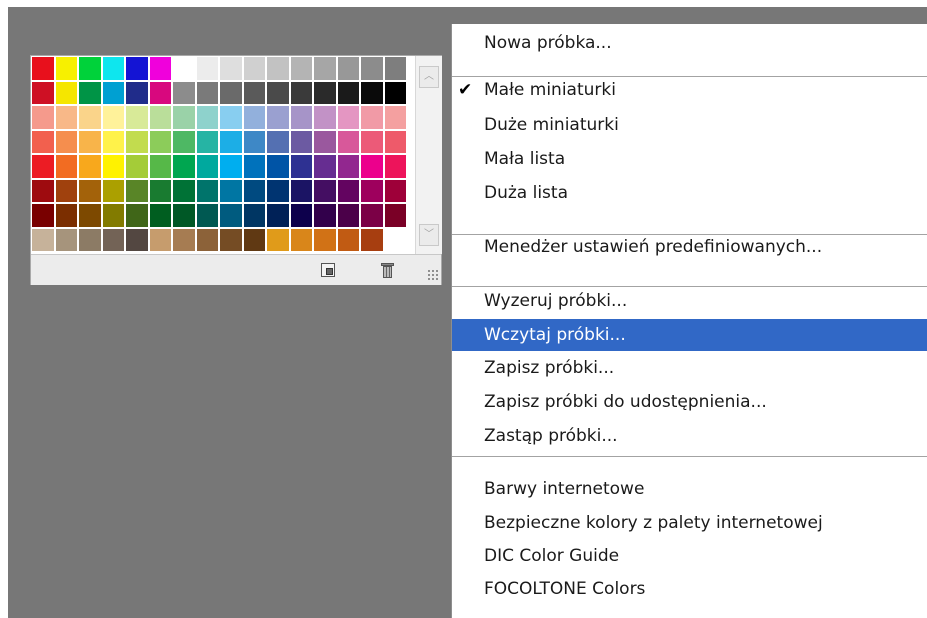 The width and height of the screenshot is (927, 618). Describe the element at coordinates (429, 235) in the screenshot. I see `chevron-down-icon: ﹀` at that location.